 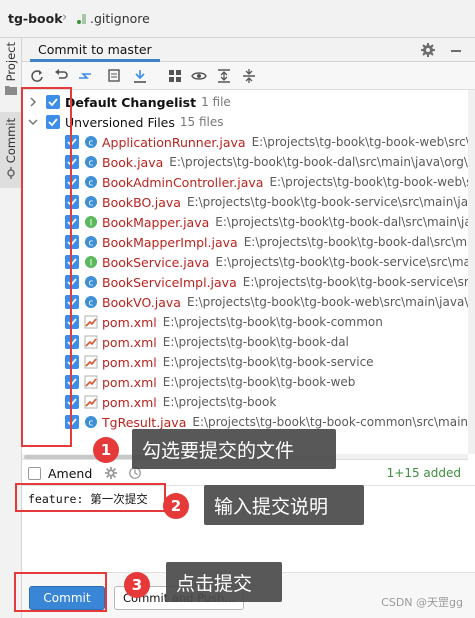 I want to click on tab-commit-to-master: Commit to master, so click(x=95, y=50).